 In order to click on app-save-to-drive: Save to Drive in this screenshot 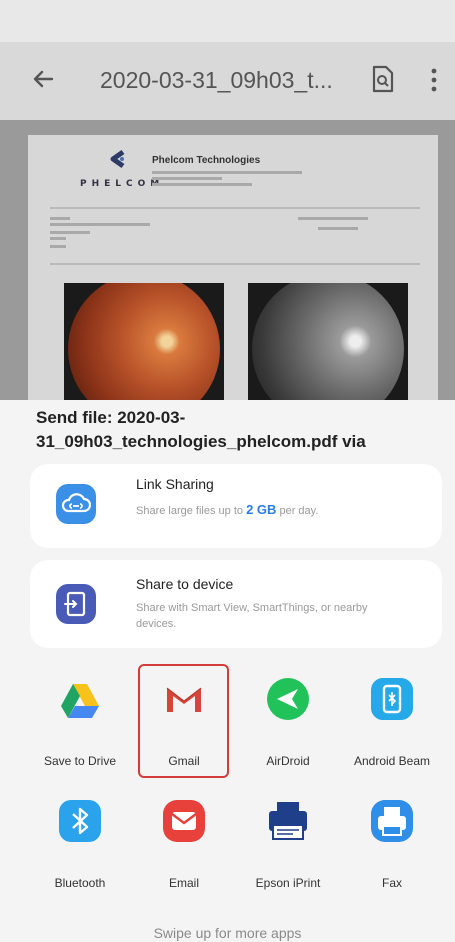, I will do `click(80, 728)`.